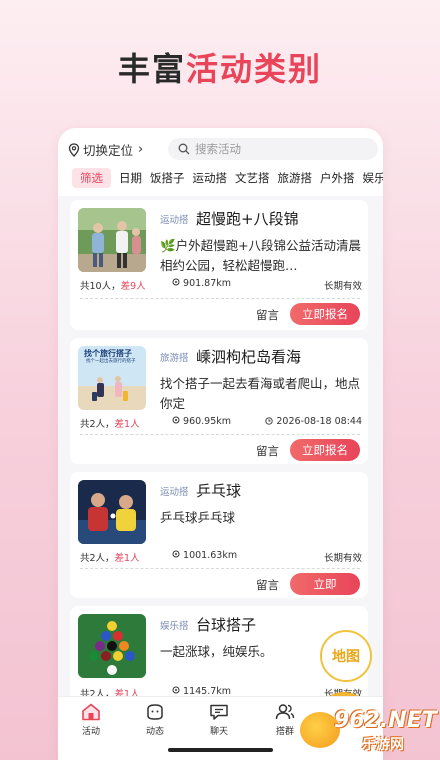  Describe the element at coordinates (91, 178) in the screenshot. I see `filter-chip-filter: 筛选` at that location.